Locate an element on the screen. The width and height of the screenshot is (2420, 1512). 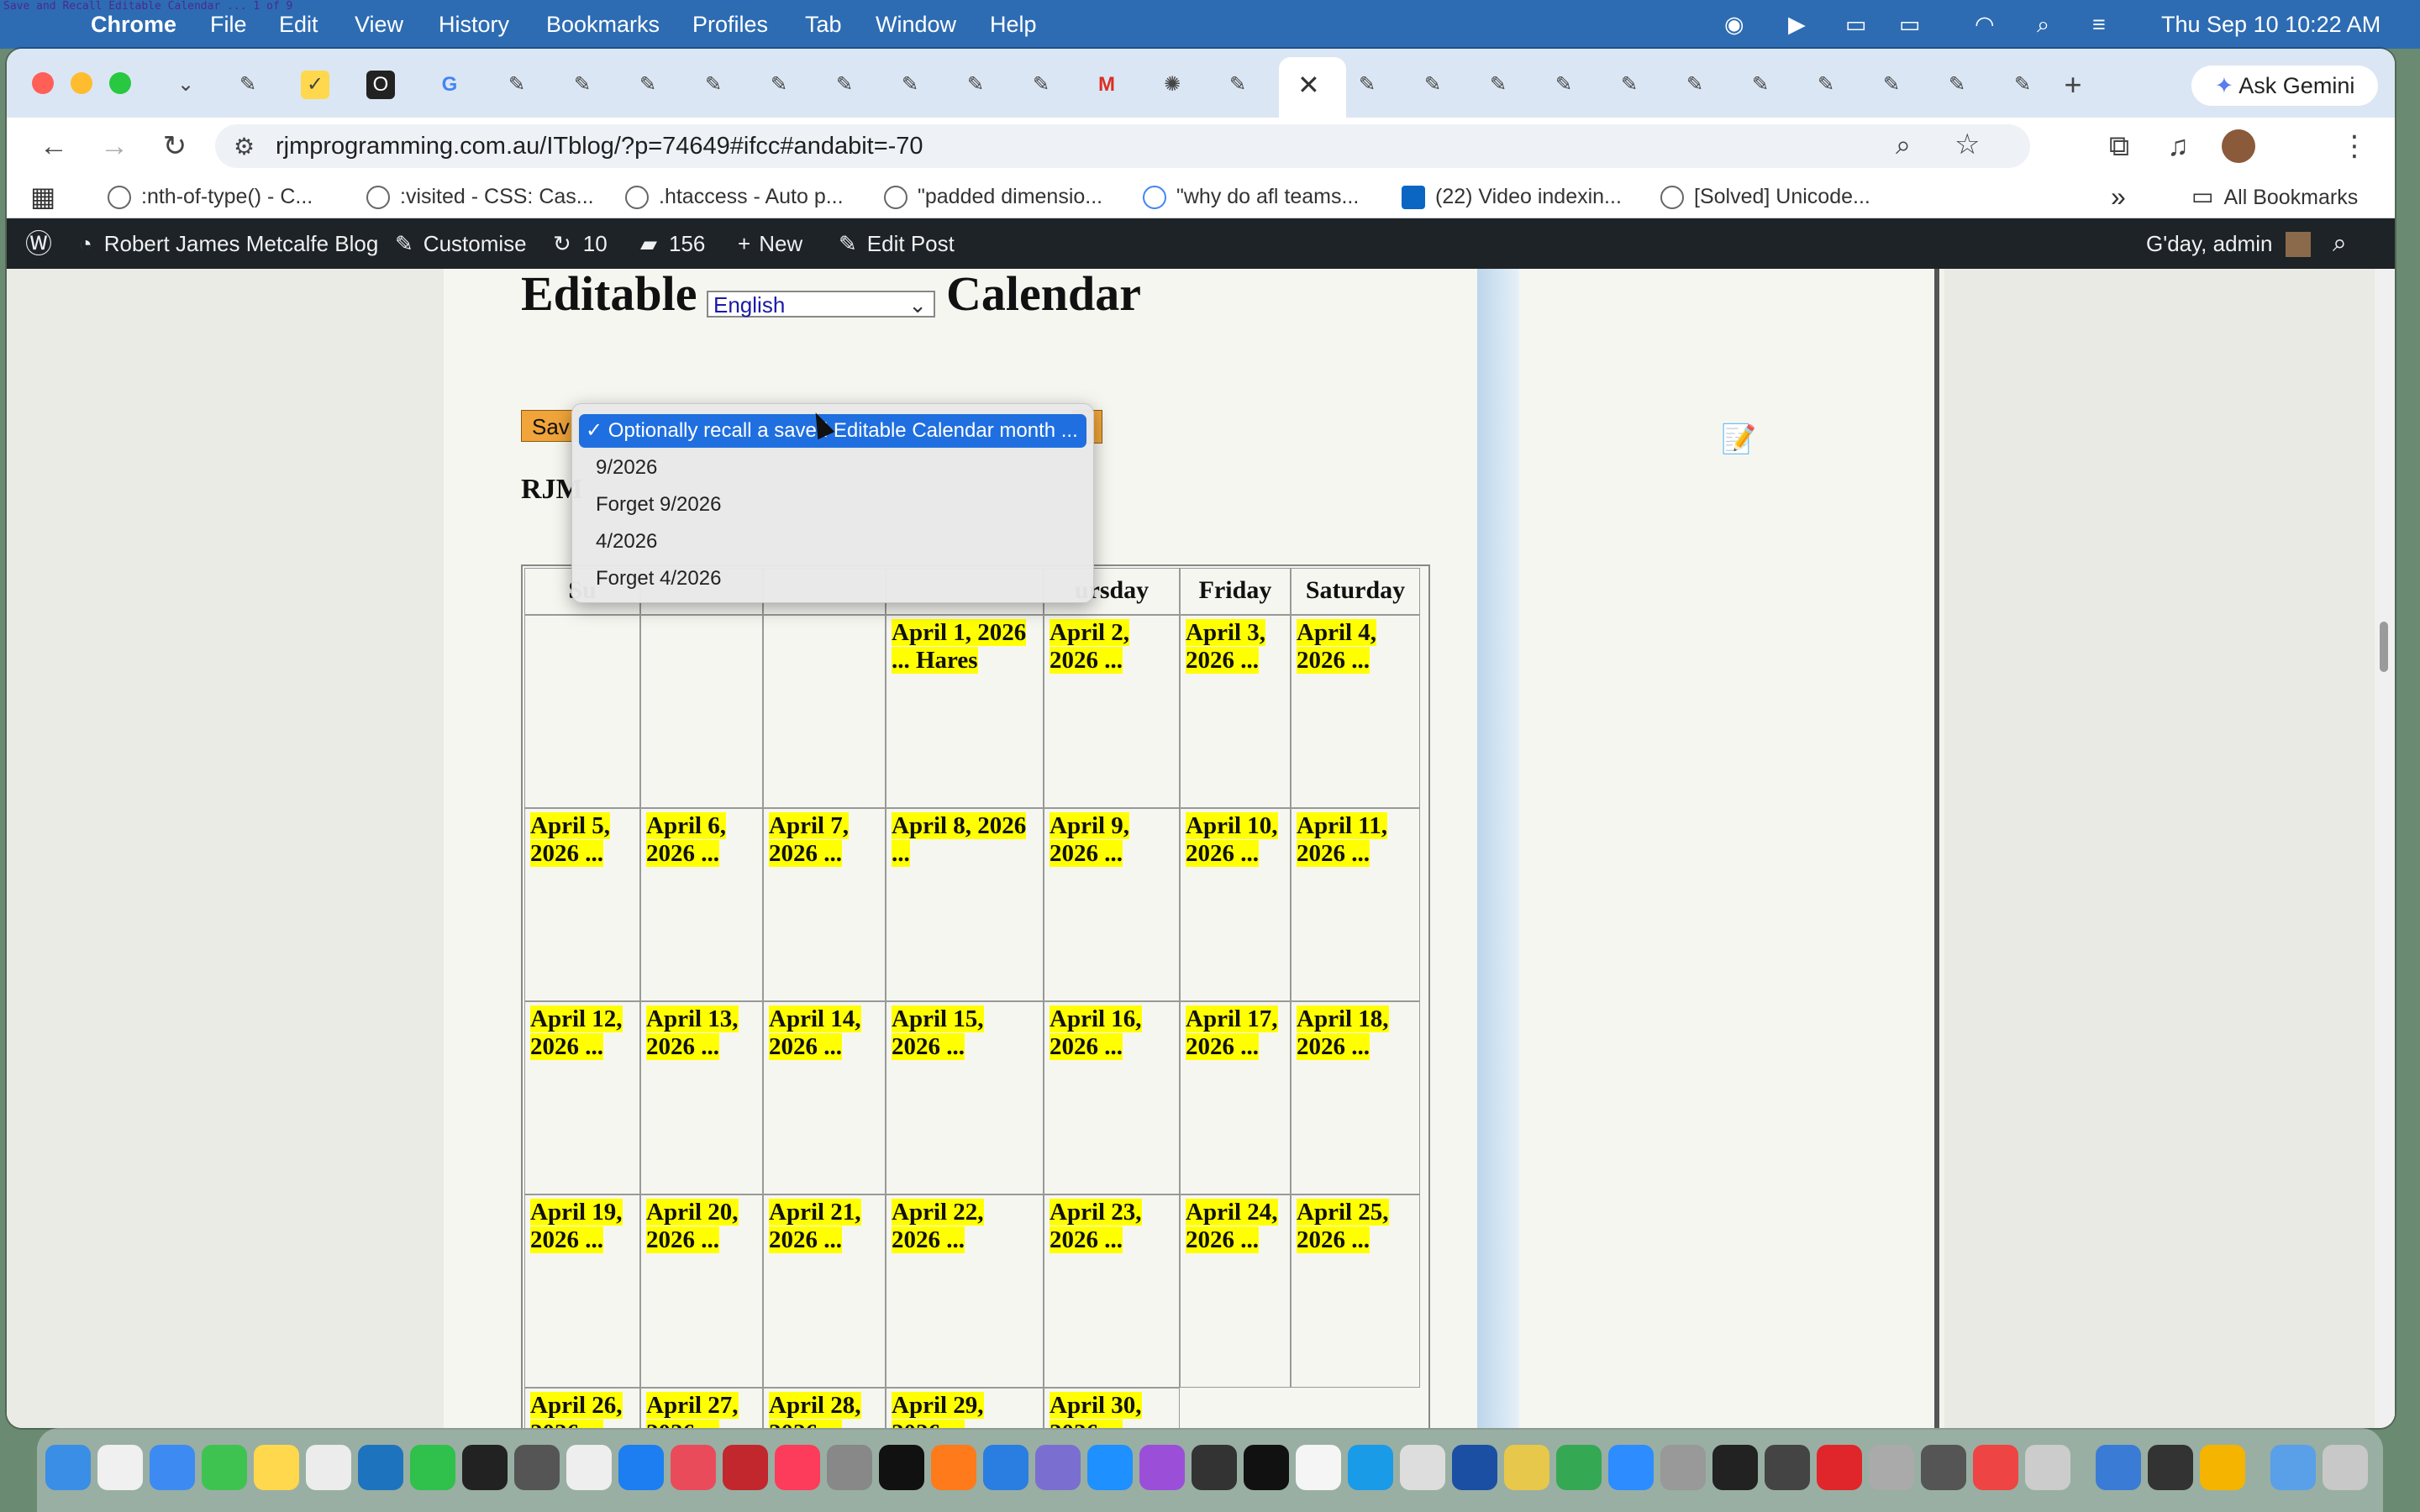
podcasts-icon is located at coordinates (1162, 1467).